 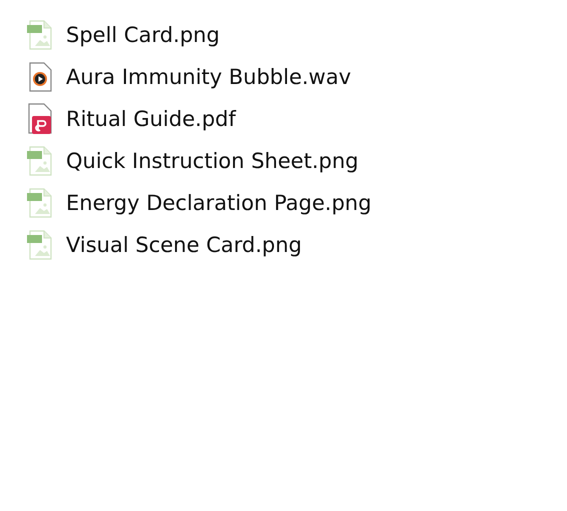 I want to click on file-name: Visual Scene Card.png, so click(x=184, y=245).